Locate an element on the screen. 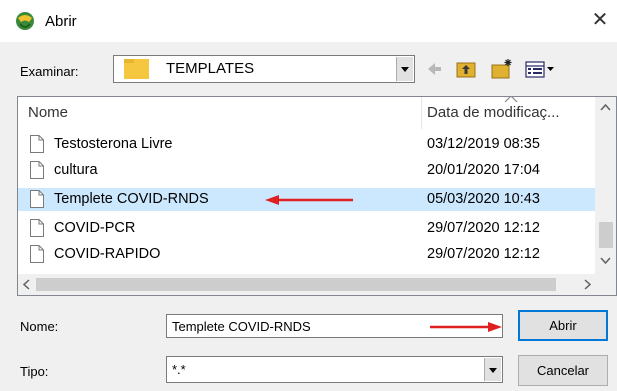  scroll-right-icon is located at coordinates (588, 284).